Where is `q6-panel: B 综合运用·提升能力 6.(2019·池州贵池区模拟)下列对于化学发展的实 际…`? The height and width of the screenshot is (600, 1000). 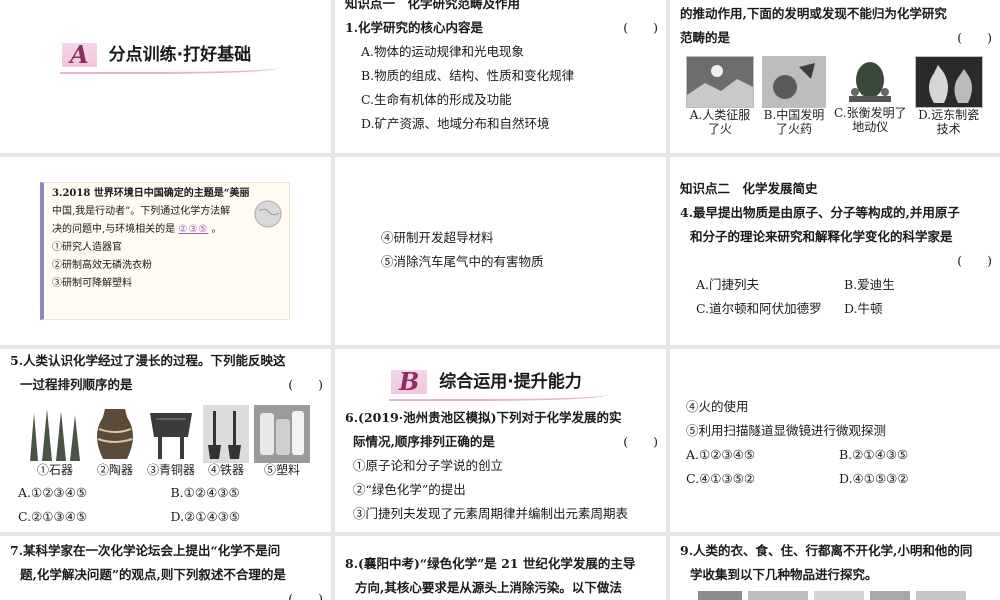
q6-panel: B 综合运用·提升能力 6.(2019·池州贵池区模拟)下列对于化学发展的实 际… is located at coordinates (500, 440).